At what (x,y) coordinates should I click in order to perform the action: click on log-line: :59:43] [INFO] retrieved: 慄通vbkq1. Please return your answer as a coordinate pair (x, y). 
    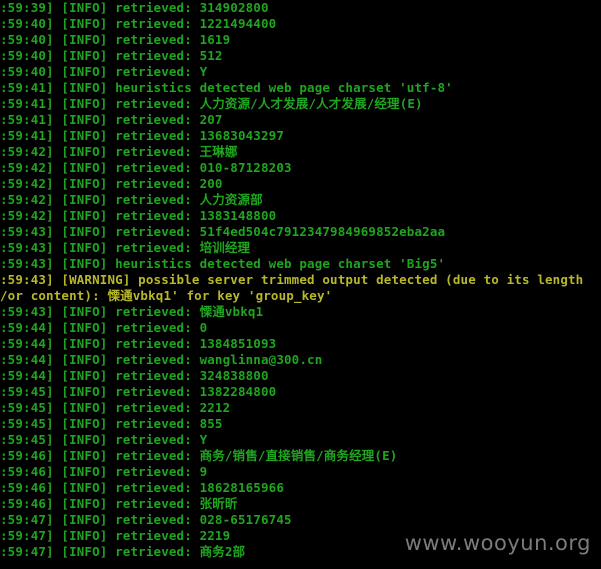
    Looking at the image, I should click on (132, 311).